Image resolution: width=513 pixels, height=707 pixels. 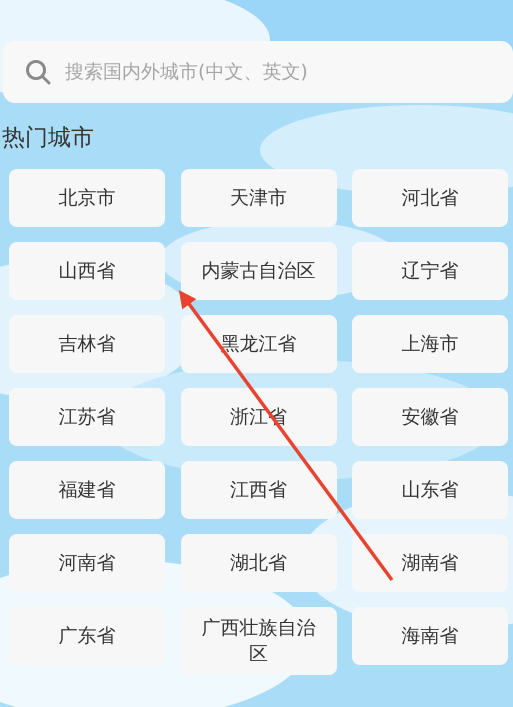 I want to click on city-button: 广西壮族自治区, so click(x=258, y=641).